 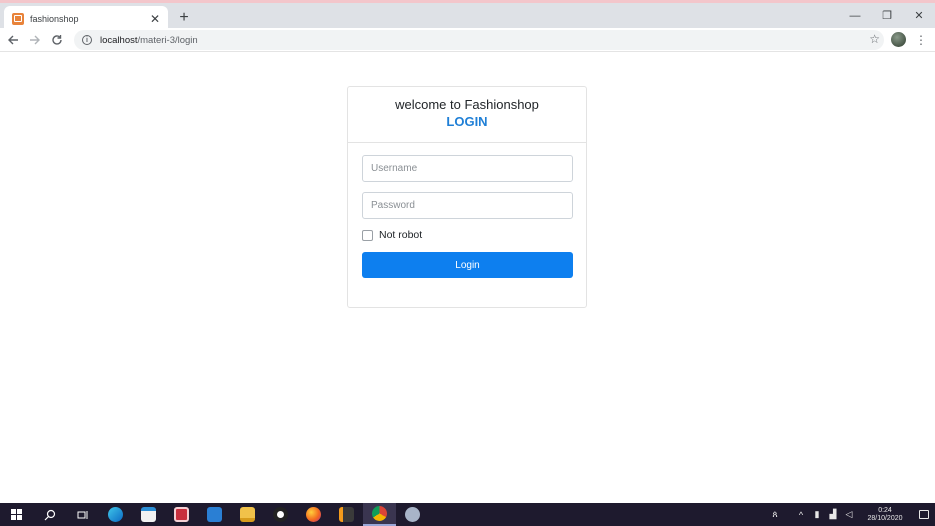 What do you see at coordinates (167, 40) in the screenshot?
I see `url-path: /materi-3/login` at bounding box center [167, 40].